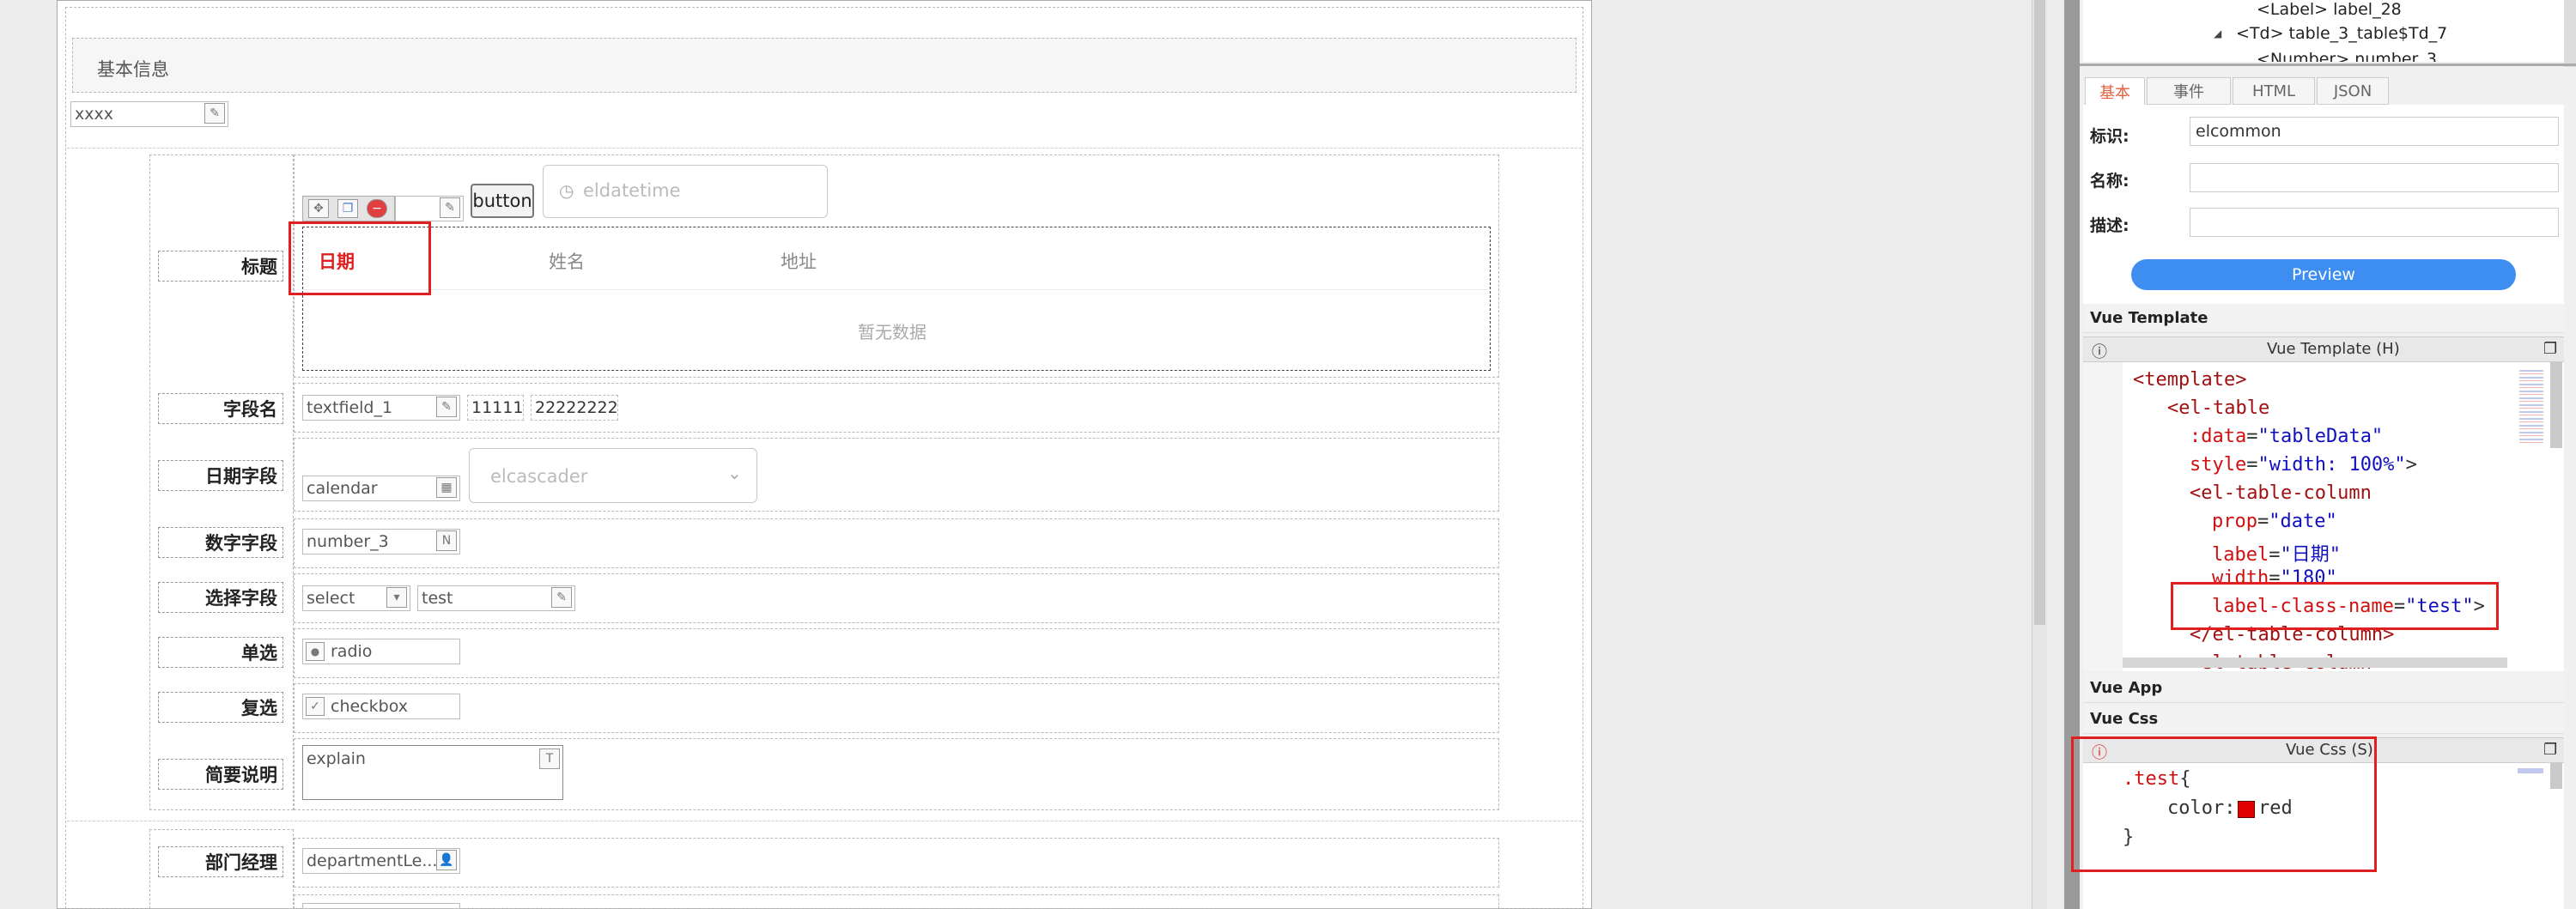  What do you see at coordinates (446, 860) in the screenshot?
I see `user-icon: 👤` at bounding box center [446, 860].